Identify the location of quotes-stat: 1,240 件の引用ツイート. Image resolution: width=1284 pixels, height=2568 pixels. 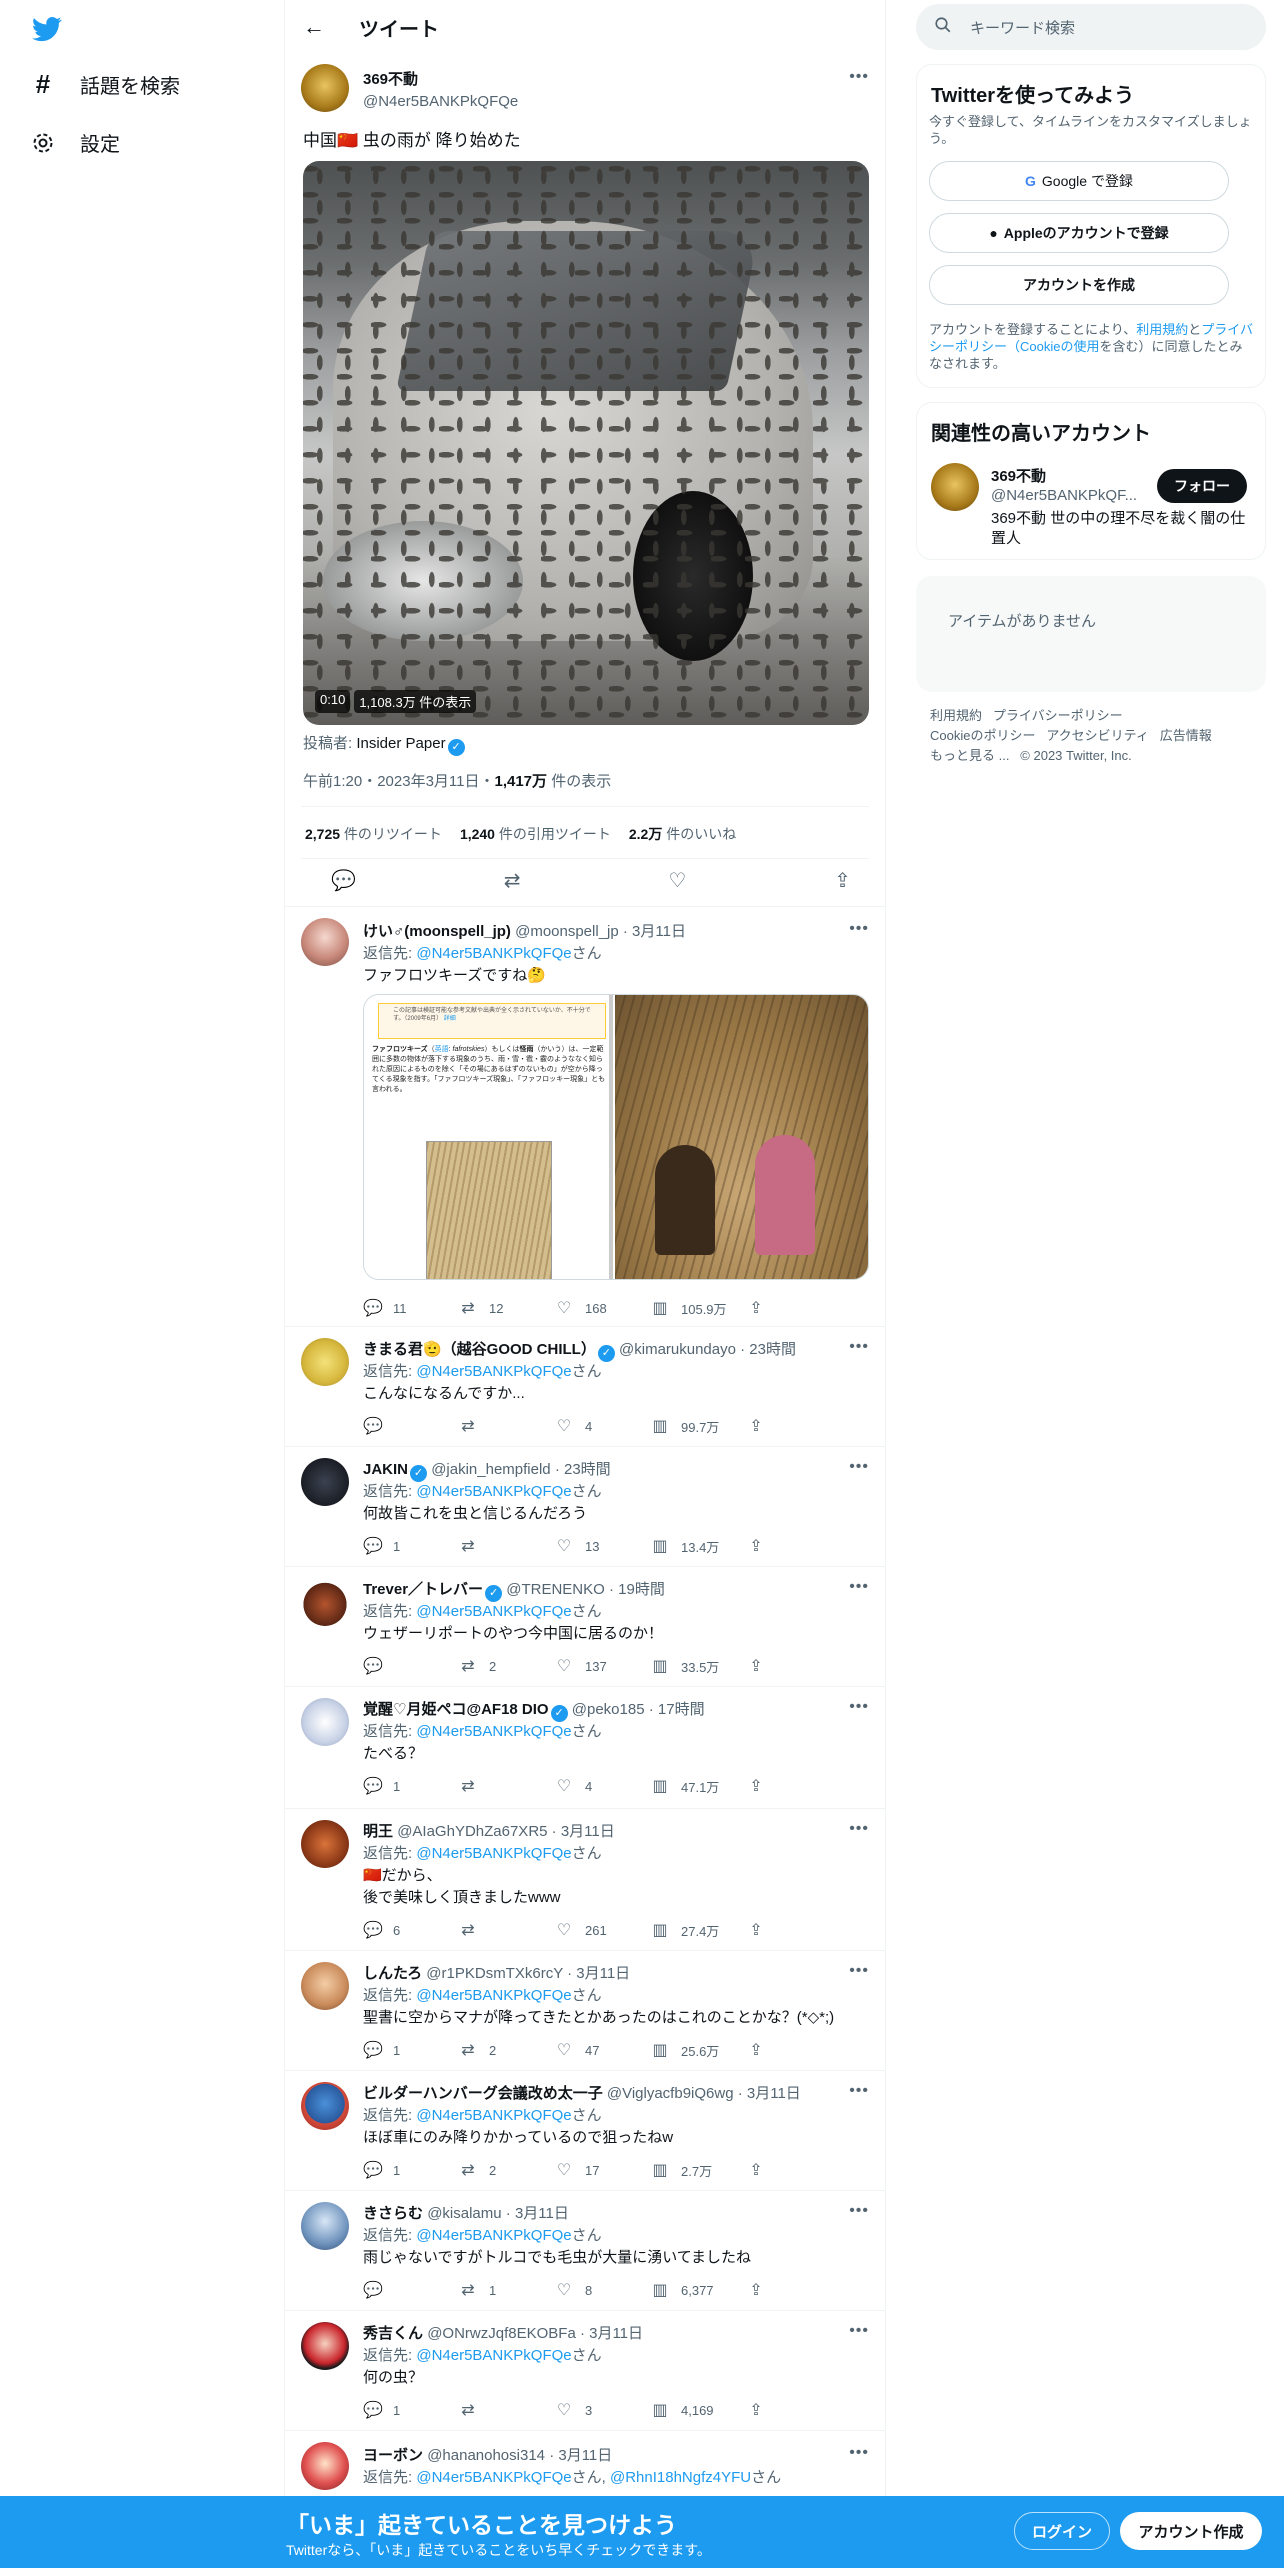
(535, 834).